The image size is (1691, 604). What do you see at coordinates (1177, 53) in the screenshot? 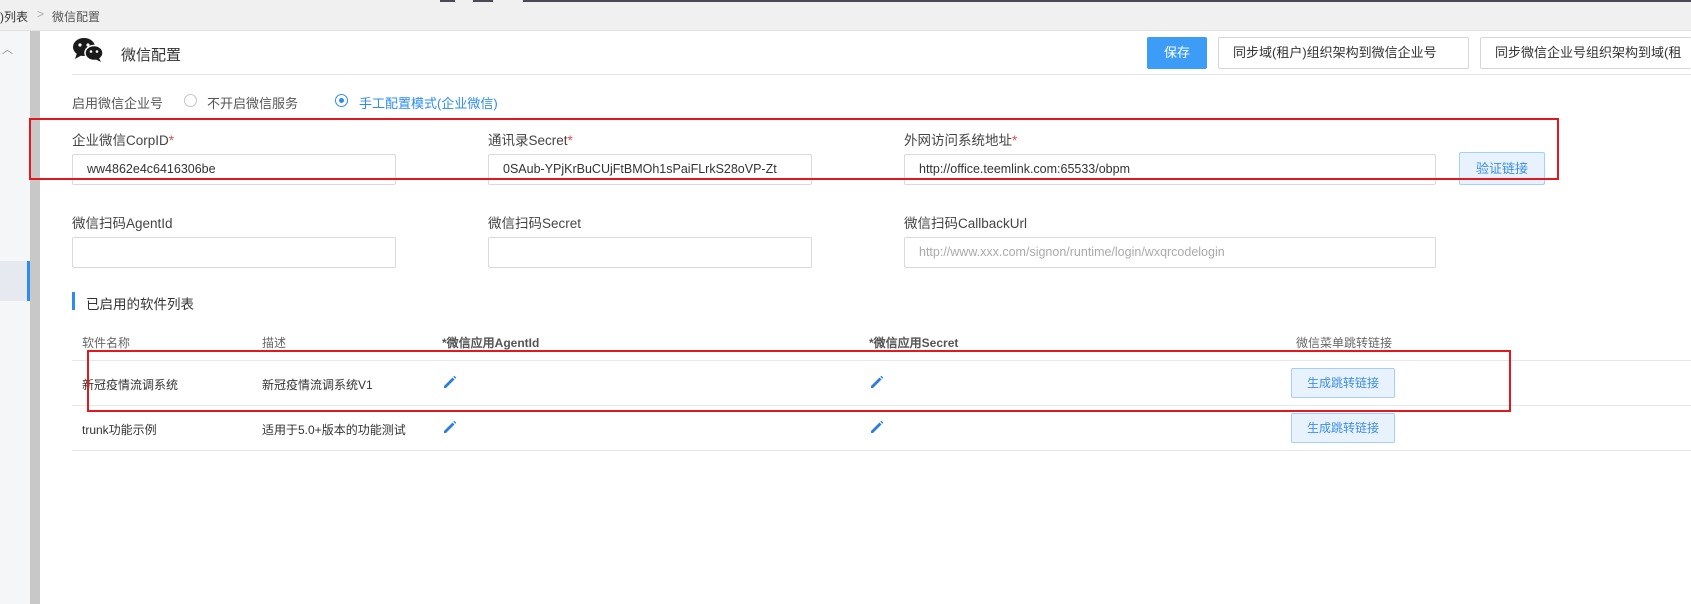
I see `save-button: 保存` at bounding box center [1177, 53].